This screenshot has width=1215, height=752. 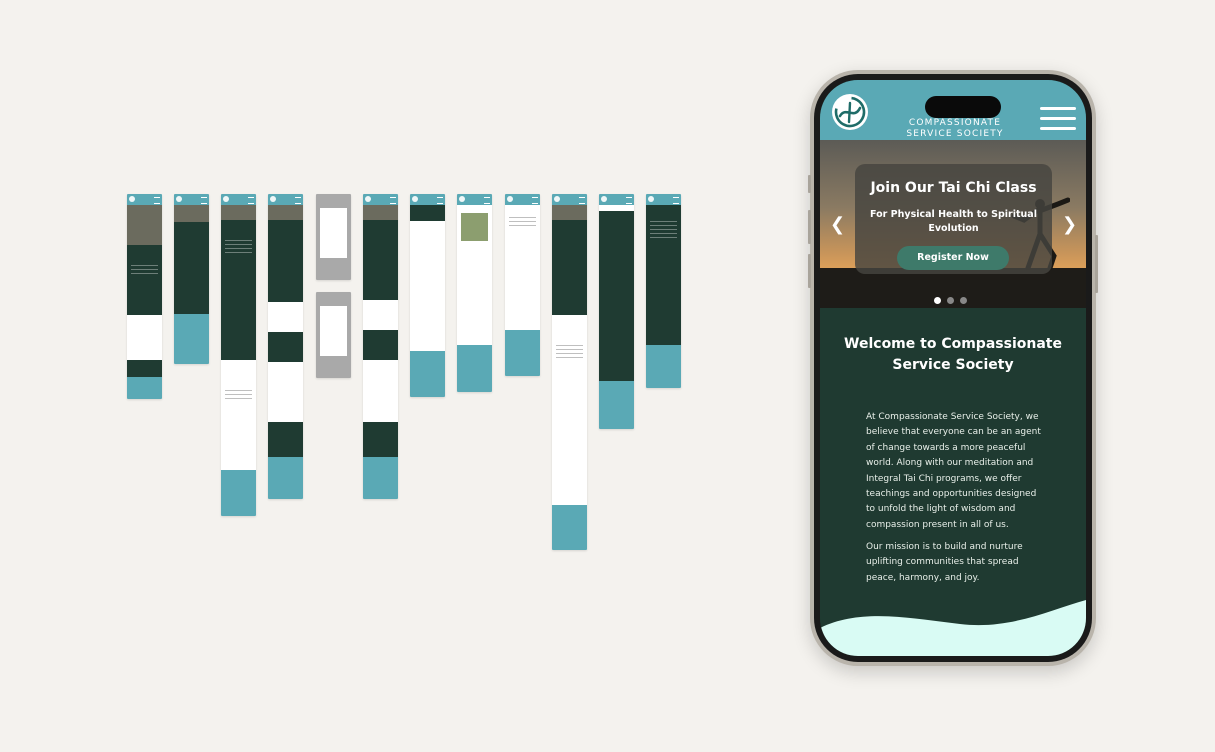 I want to click on carousel-dots, so click(x=953, y=298).